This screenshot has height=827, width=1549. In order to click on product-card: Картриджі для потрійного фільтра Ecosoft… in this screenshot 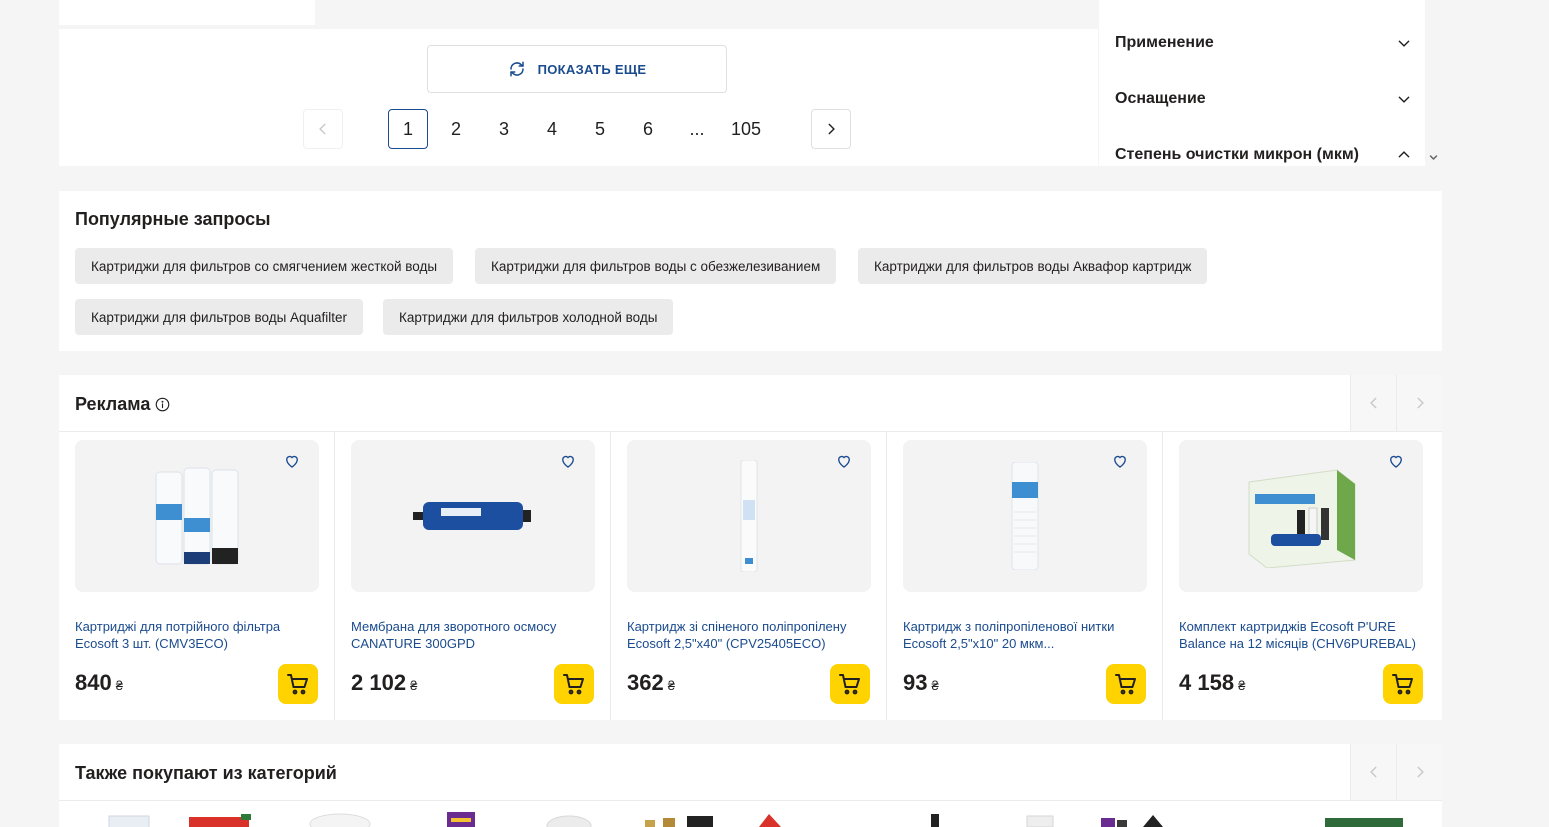, I will do `click(197, 576)`.